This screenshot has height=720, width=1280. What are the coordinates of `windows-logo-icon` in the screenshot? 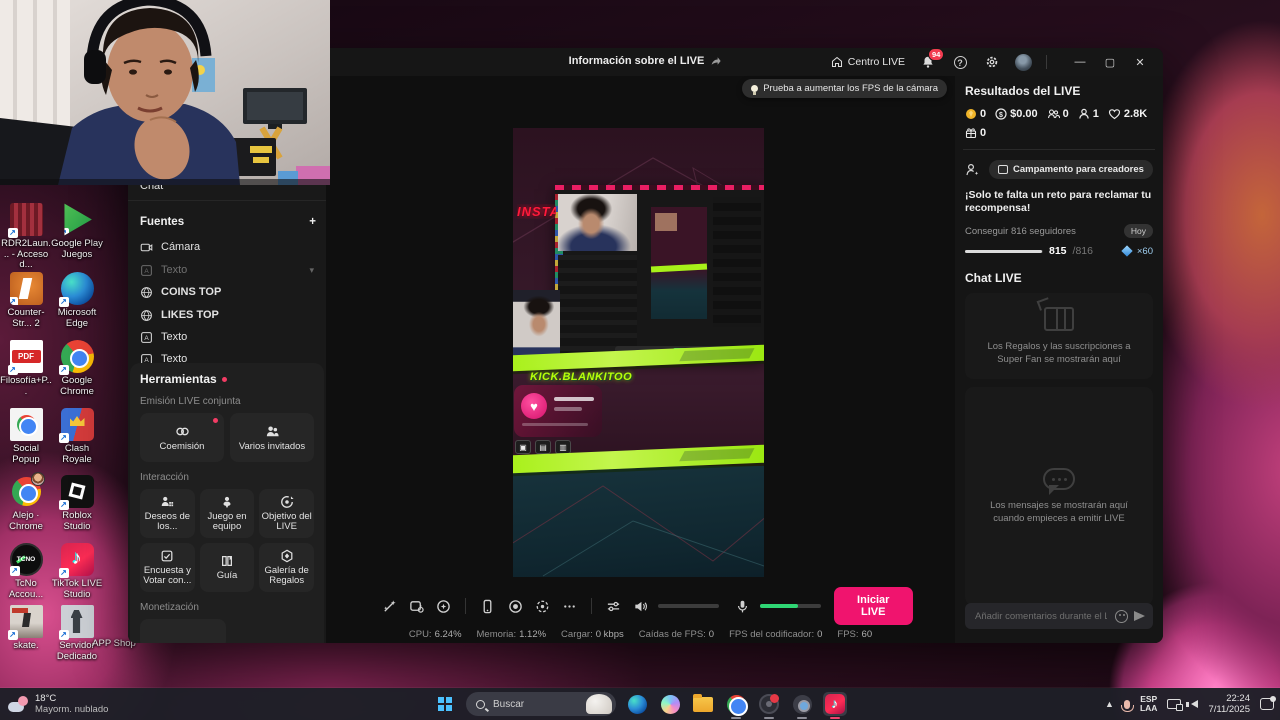 It's located at (445, 704).